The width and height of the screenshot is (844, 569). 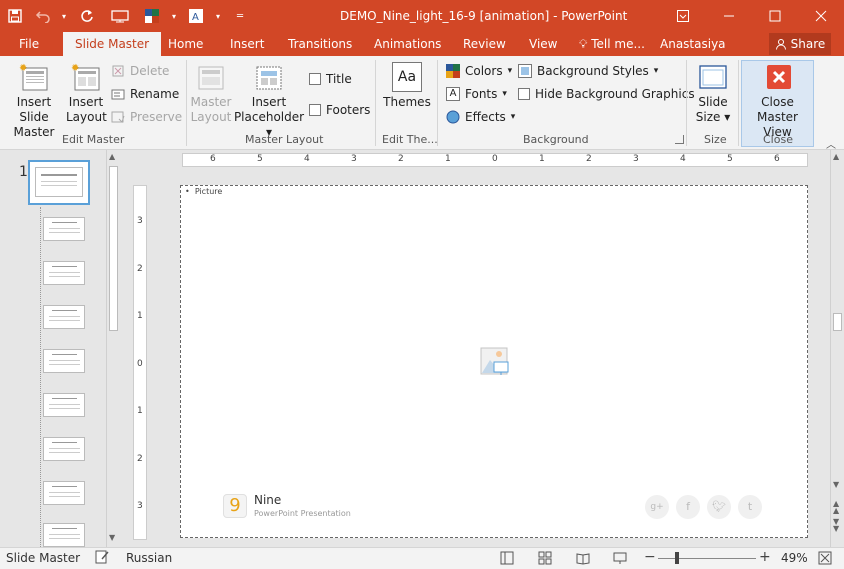 What do you see at coordinates (777, 159) in the screenshot?
I see `ruler-tick-label: 6` at bounding box center [777, 159].